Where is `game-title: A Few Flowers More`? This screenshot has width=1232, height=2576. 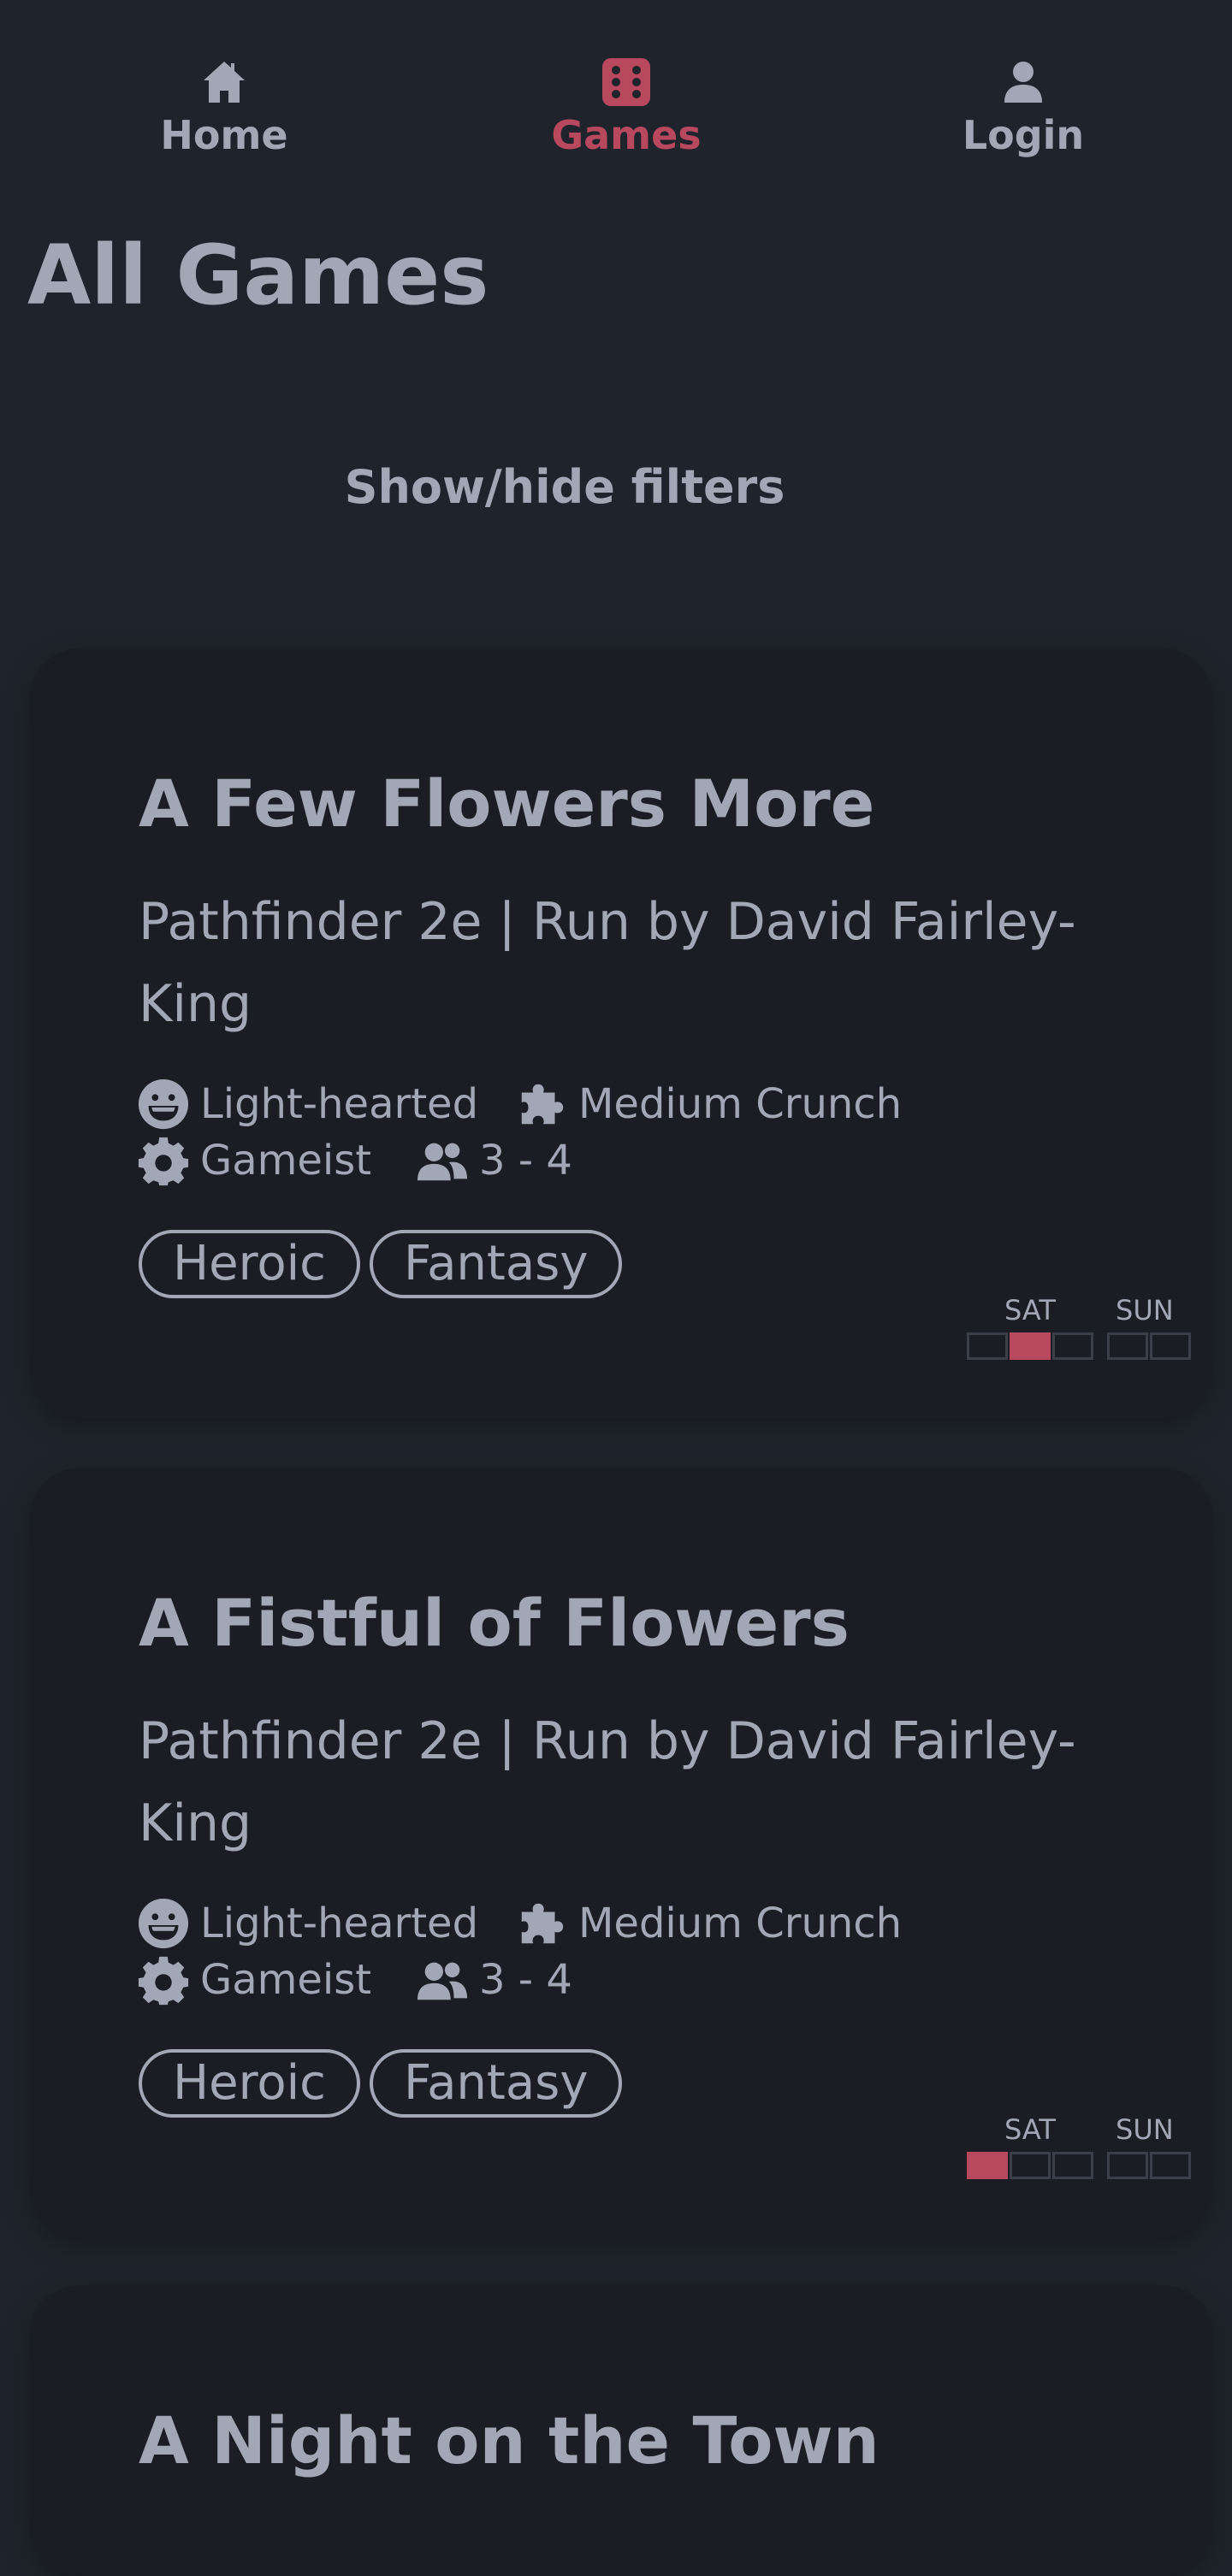
game-title: A Few Flowers More is located at coordinates (506, 804).